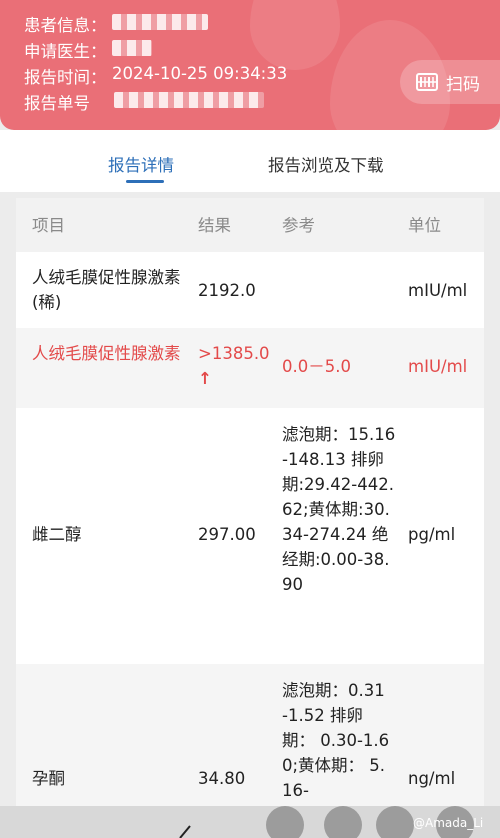 This screenshot has height=838, width=500. Describe the element at coordinates (448, 823) in the screenshot. I see `watermark: @Amada_Li` at that location.